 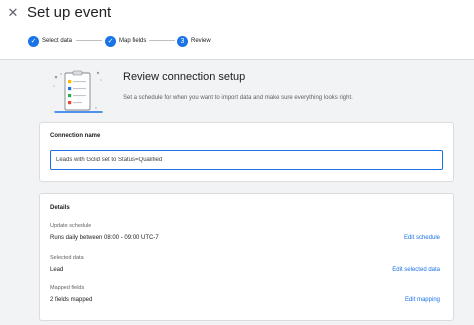 What do you see at coordinates (71, 226) in the screenshot?
I see `row-label: Update schedule` at bounding box center [71, 226].